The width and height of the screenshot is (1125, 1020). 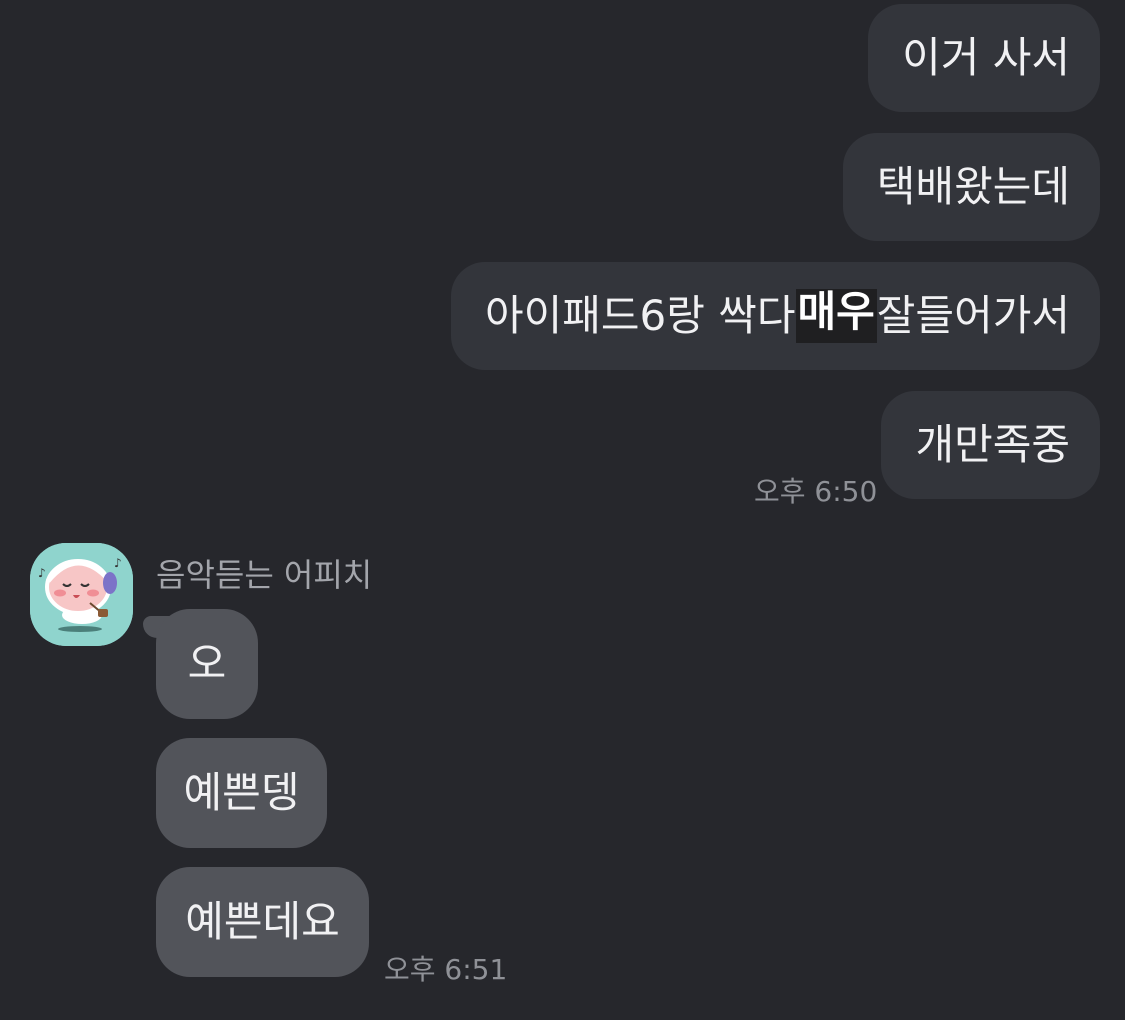 I want to click on message-text: 이거 사서, so click(x=986, y=57).